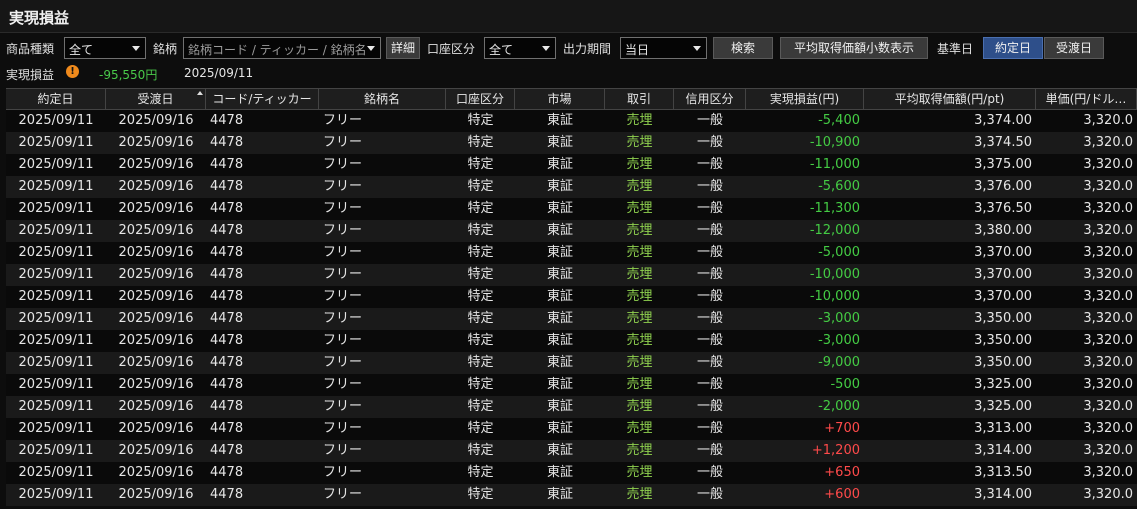 The width and height of the screenshot is (1137, 509). I want to click on cell-realized-pnl: -10,900, so click(834, 142).